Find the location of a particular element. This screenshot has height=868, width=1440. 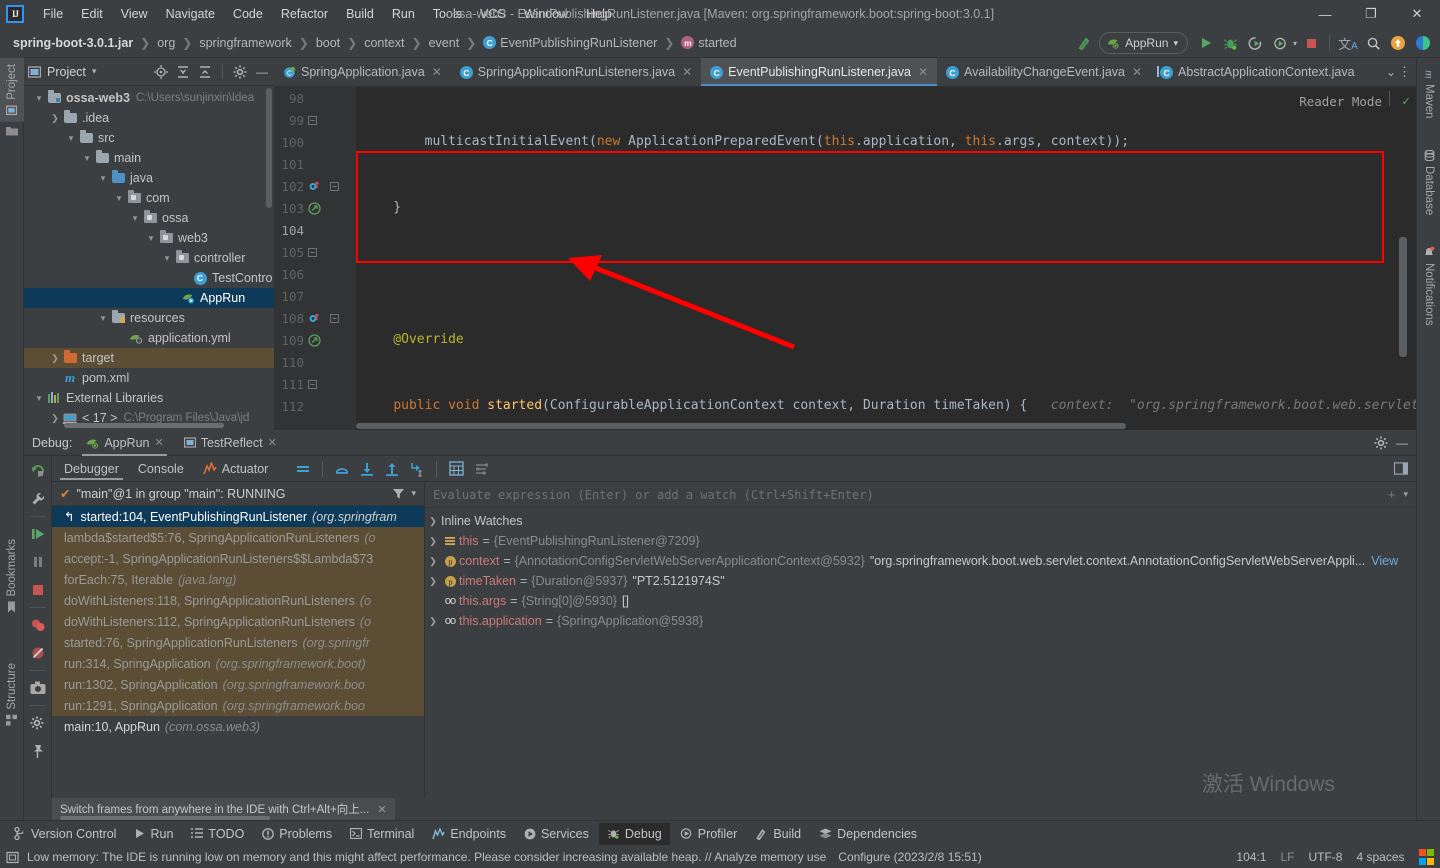

tree-row: ▾ com is located at coordinates (149, 198).